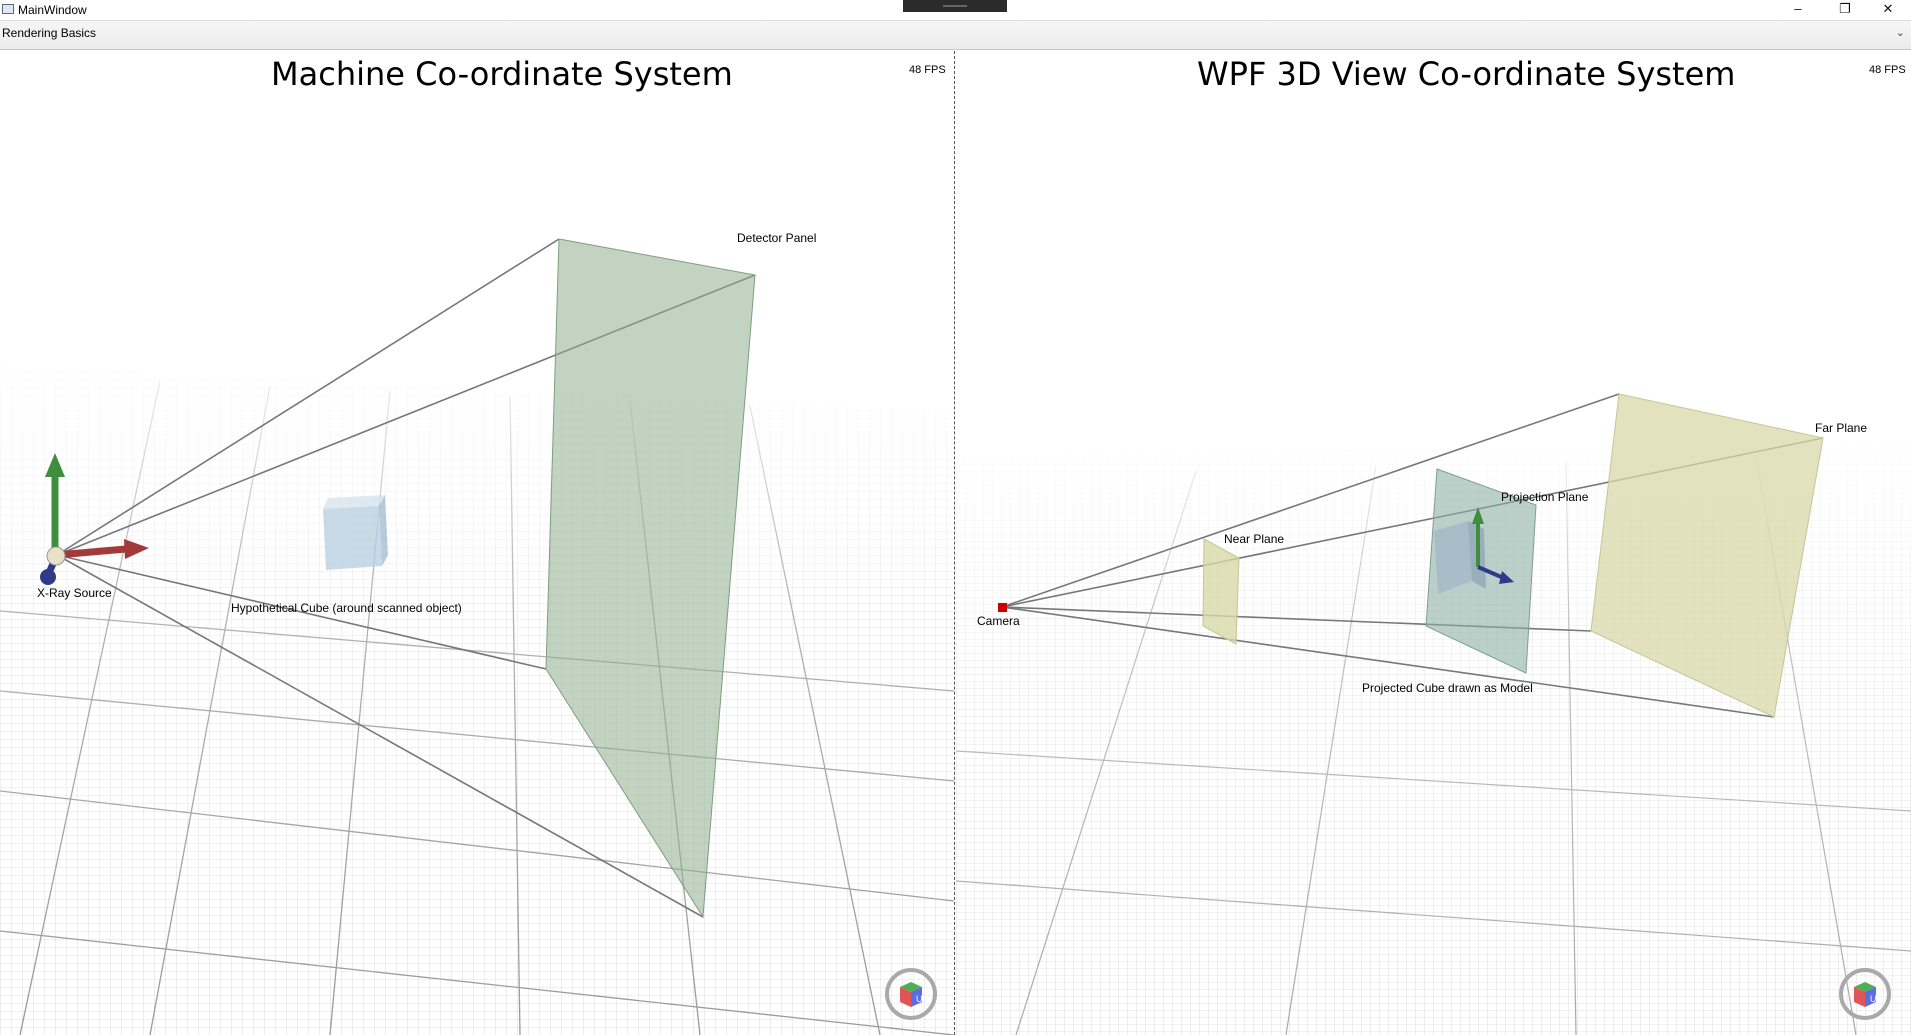 The image size is (1911, 1035). I want to click on viewport-title: WPF 3D View Co-ordinate System, so click(1466, 74).